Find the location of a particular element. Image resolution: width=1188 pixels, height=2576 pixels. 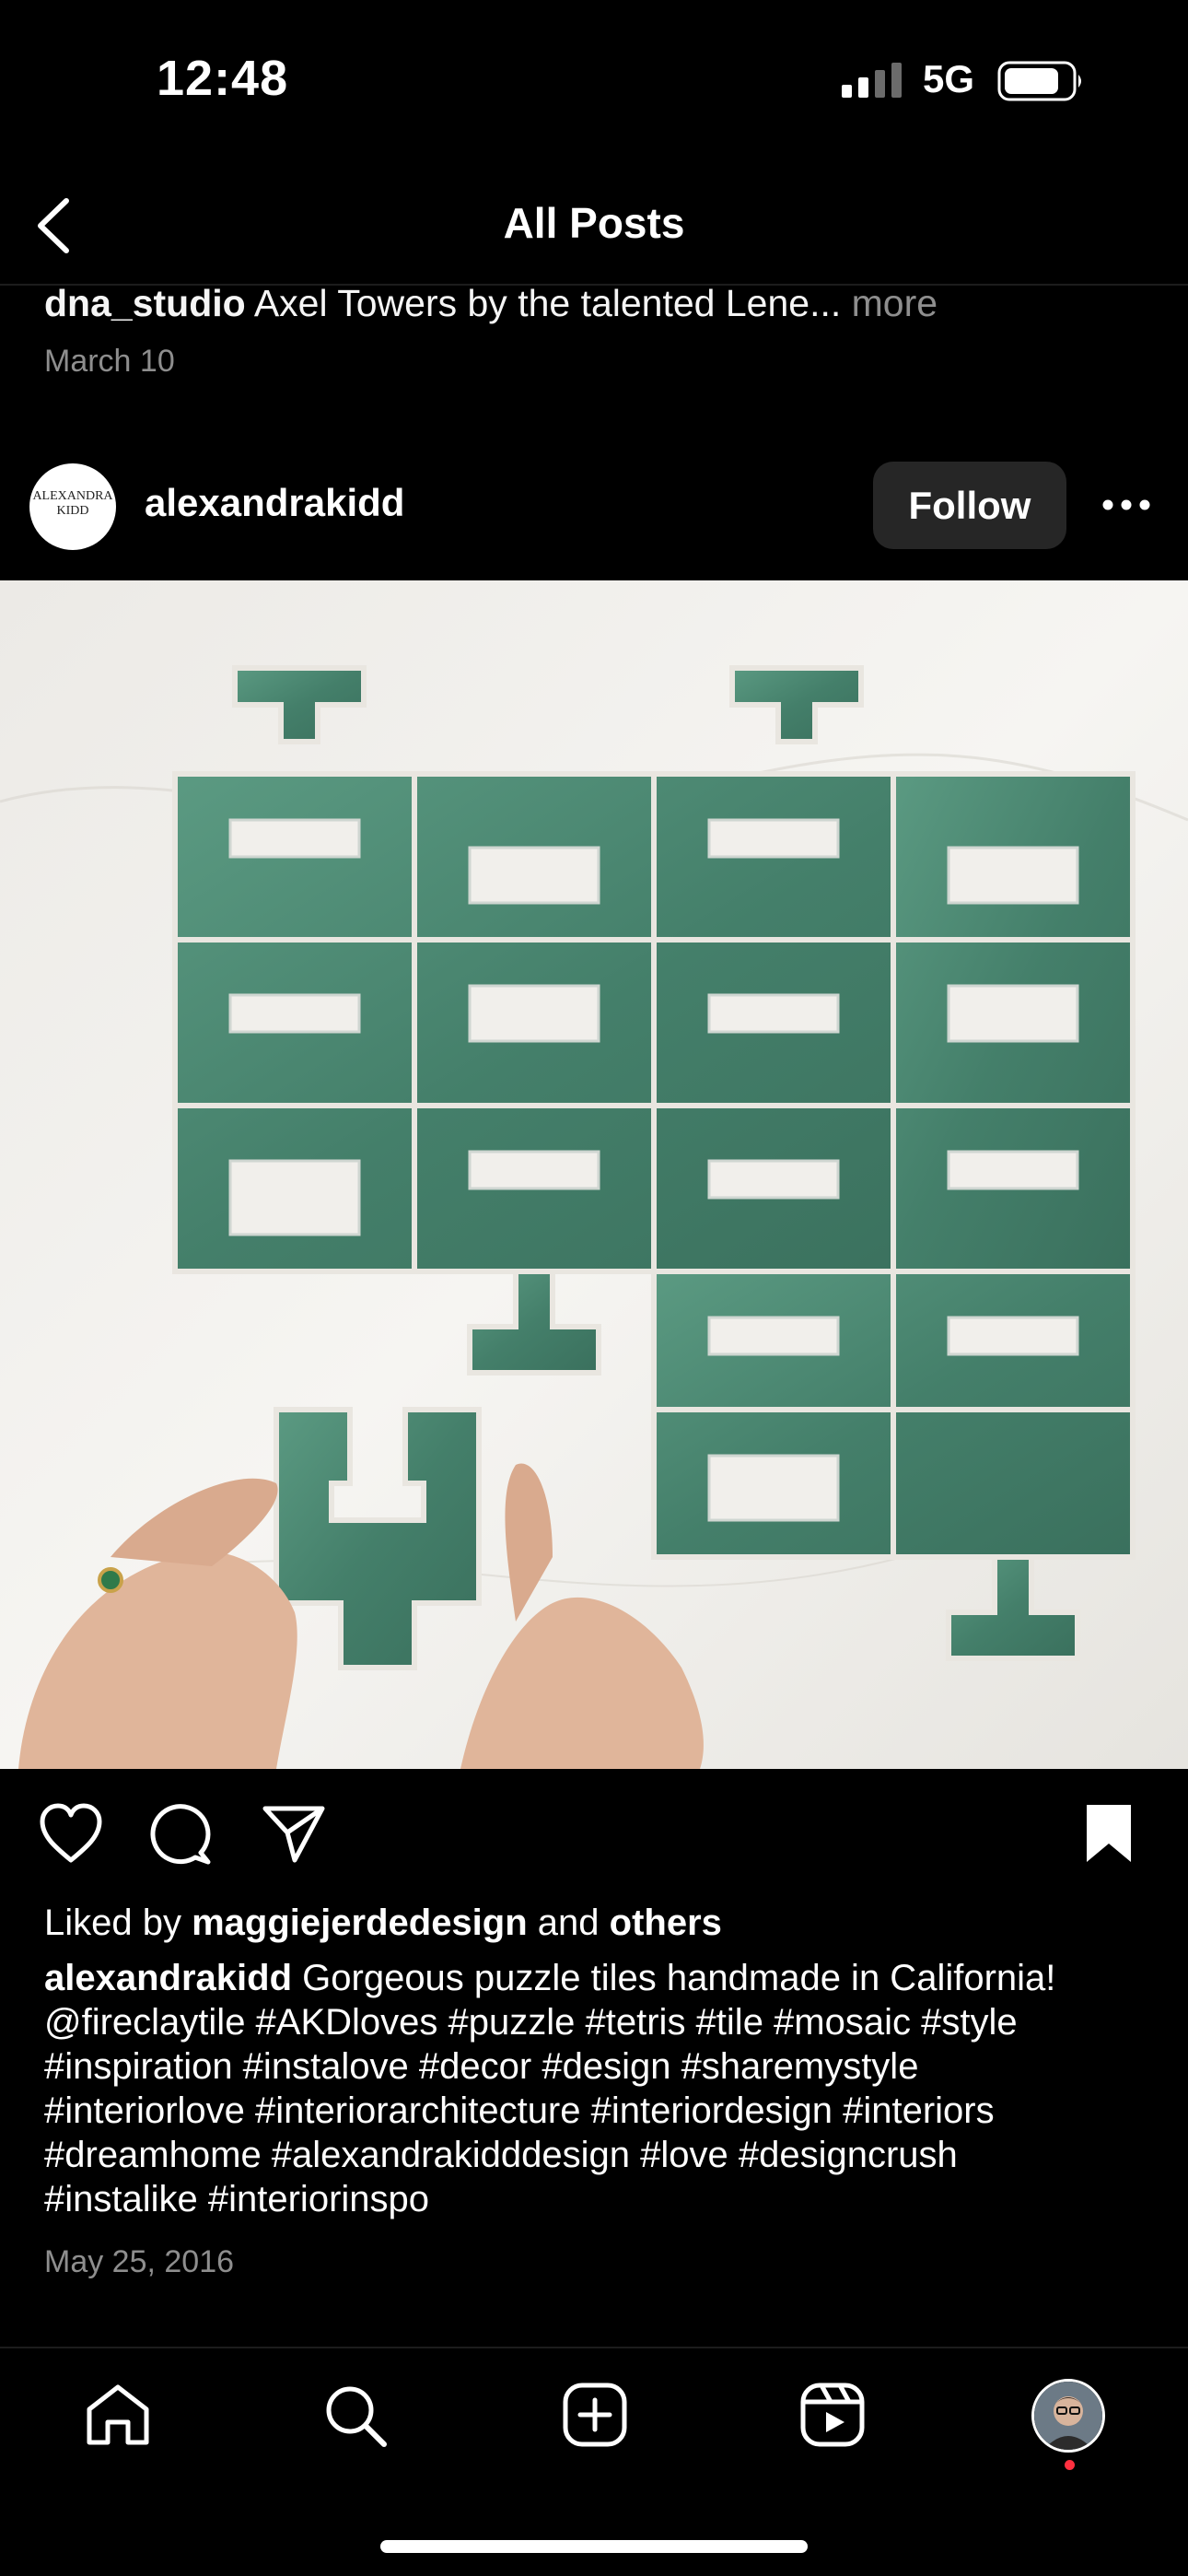

more-options-icon is located at coordinates (1126, 504).